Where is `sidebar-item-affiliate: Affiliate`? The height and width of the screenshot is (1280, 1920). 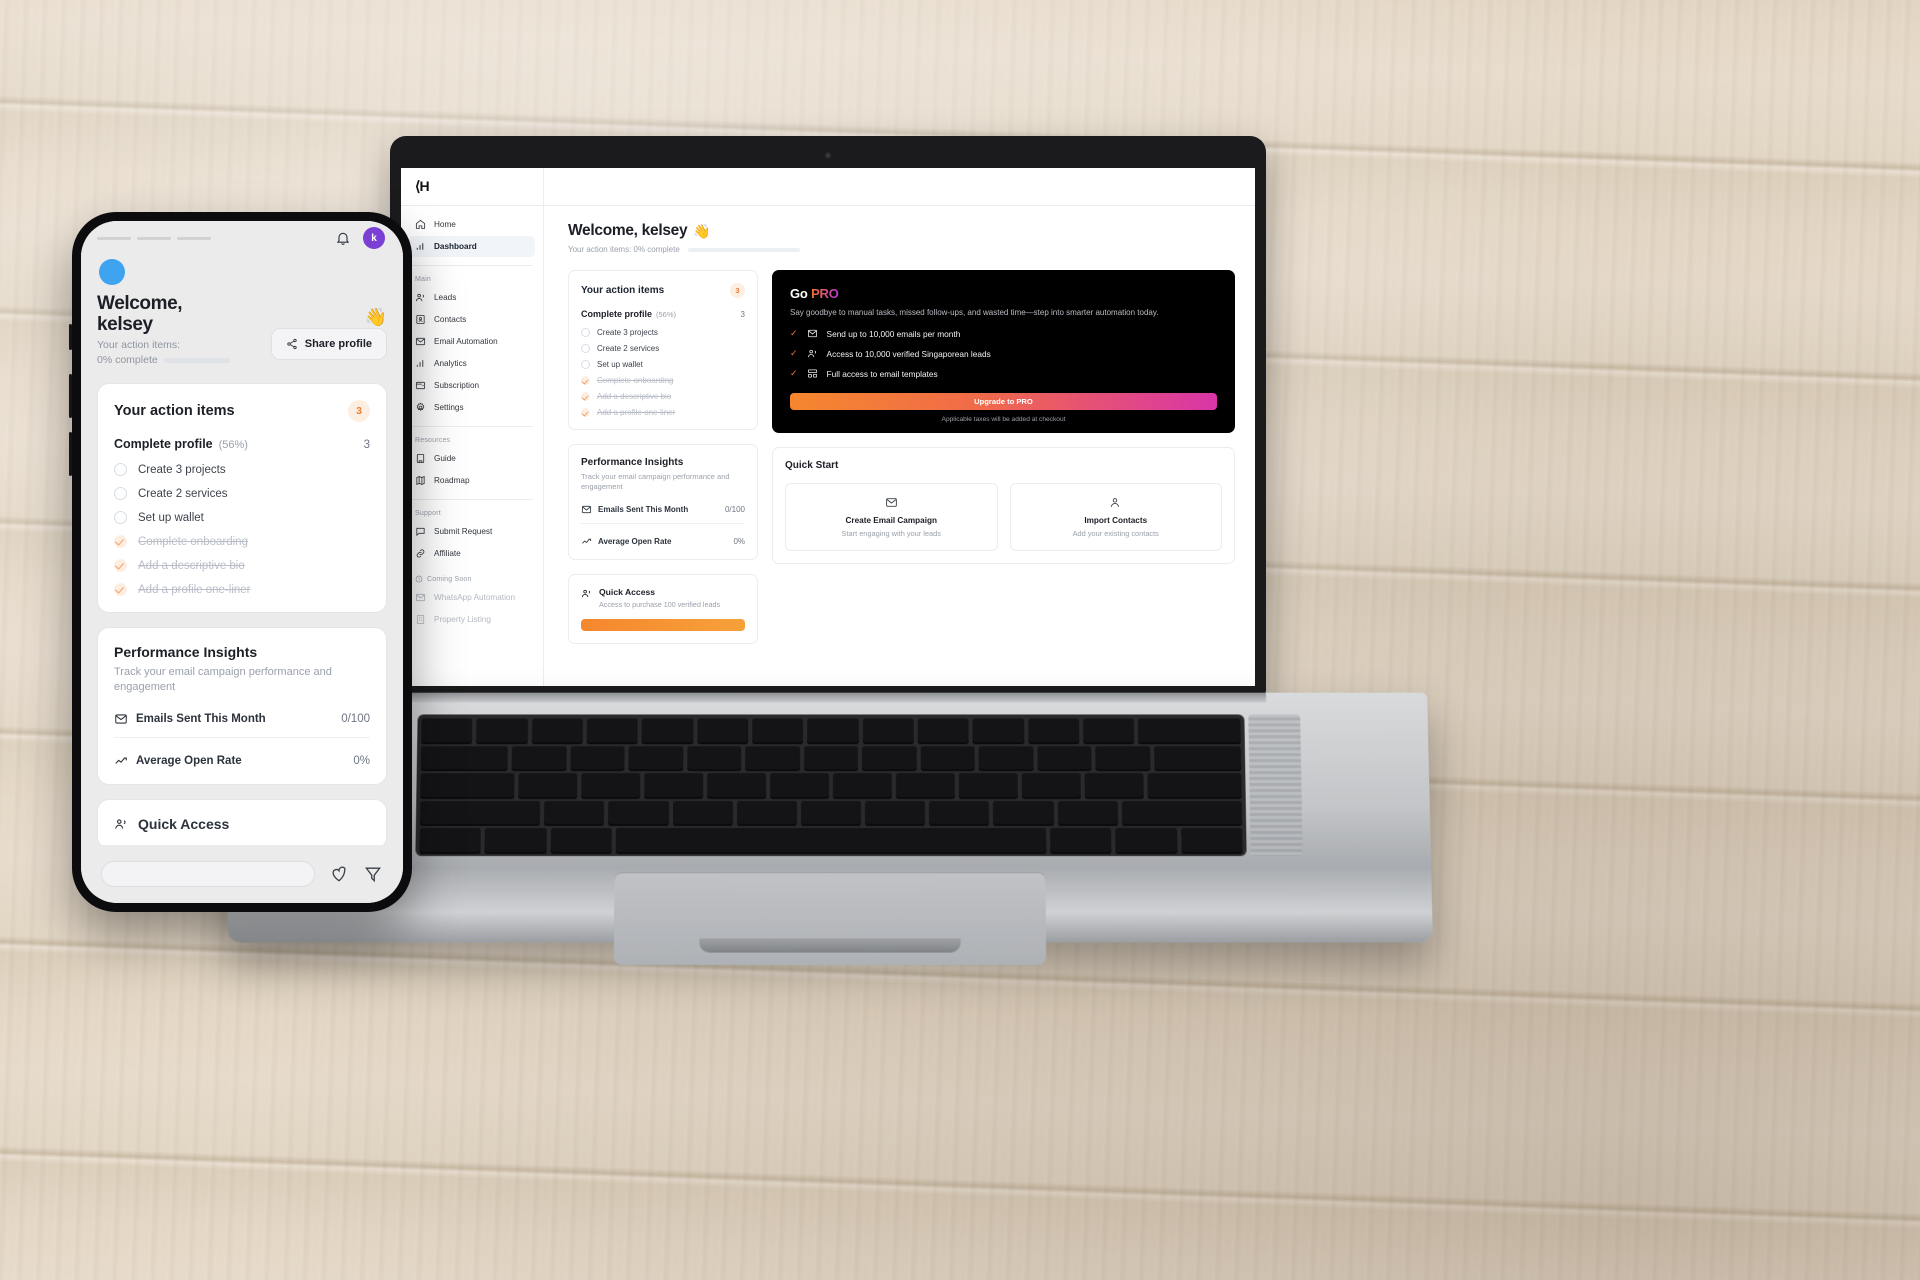 sidebar-item-affiliate: Affiliate is located at coordinates (472, 553).